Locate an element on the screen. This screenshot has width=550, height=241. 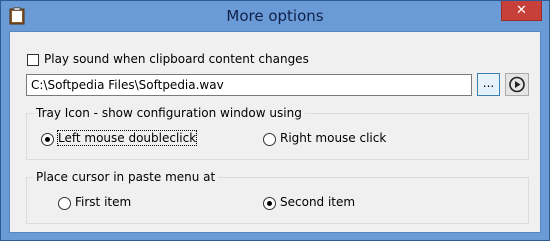
window-title: More options is located at coordinates (275, 16).